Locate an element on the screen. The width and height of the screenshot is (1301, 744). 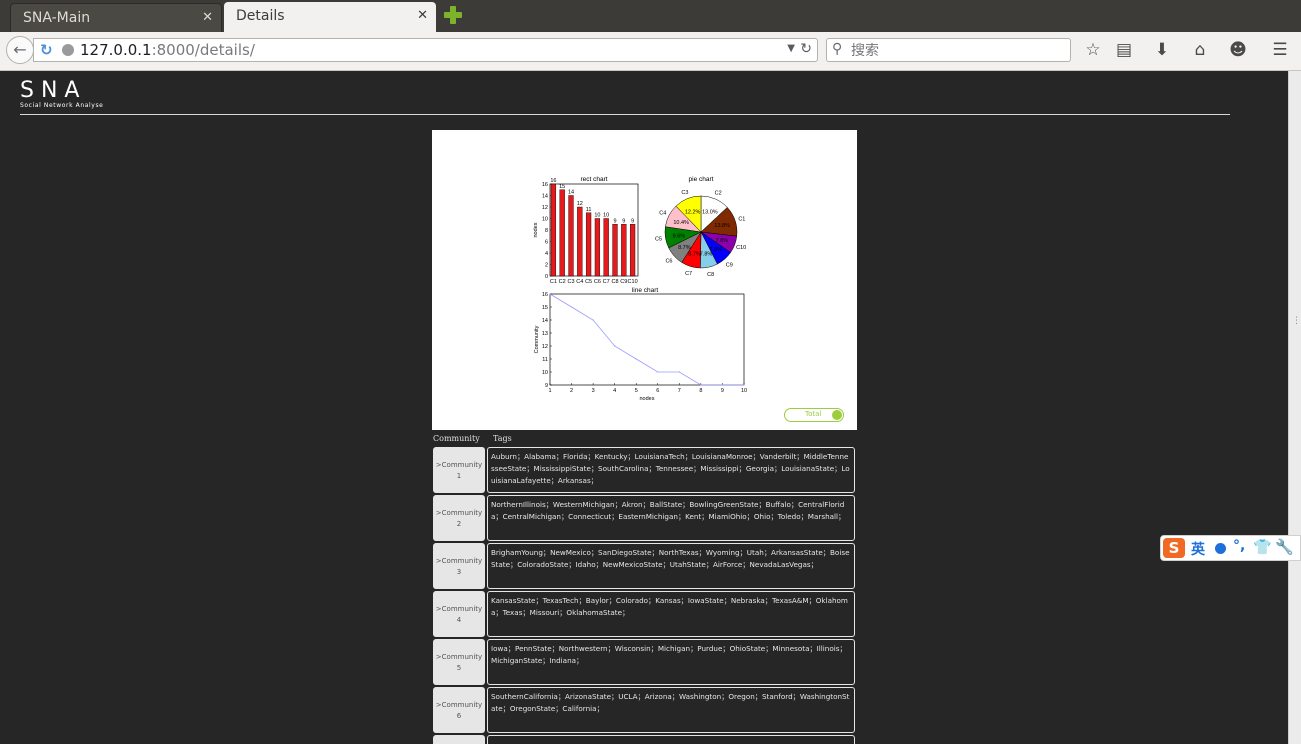
url-text: 127.0.0.1:8000/details/ is located at coordinates (167, 50).